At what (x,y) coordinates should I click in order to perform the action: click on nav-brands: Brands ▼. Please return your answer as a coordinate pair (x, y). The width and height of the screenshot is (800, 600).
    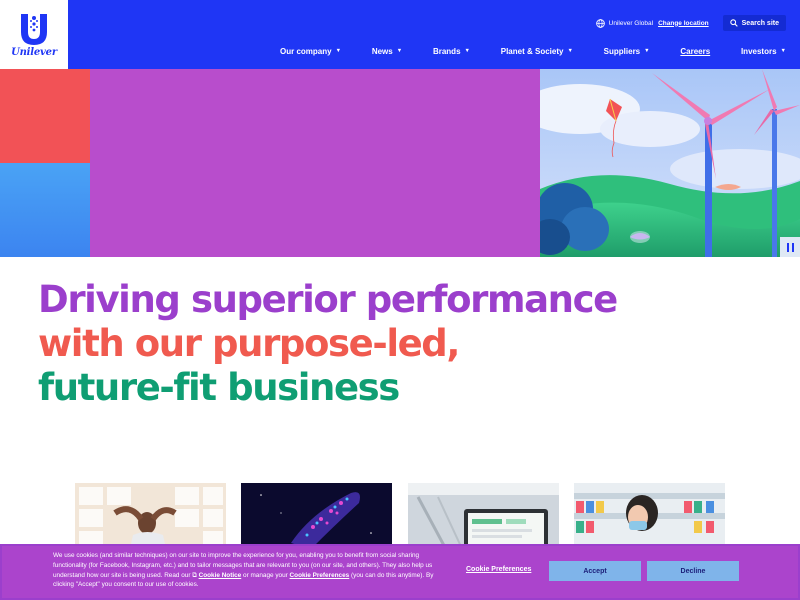
    Looking at the image, I should click on (451, 51).